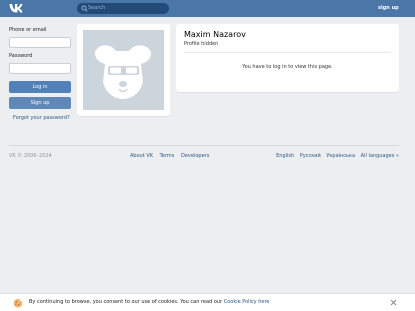 Image resolution: width=415 pixels, height=311 pixels. Describe the element at coordinates (195, 156) in the screenshot. I see `footer-link-developers: Developers` at that location.